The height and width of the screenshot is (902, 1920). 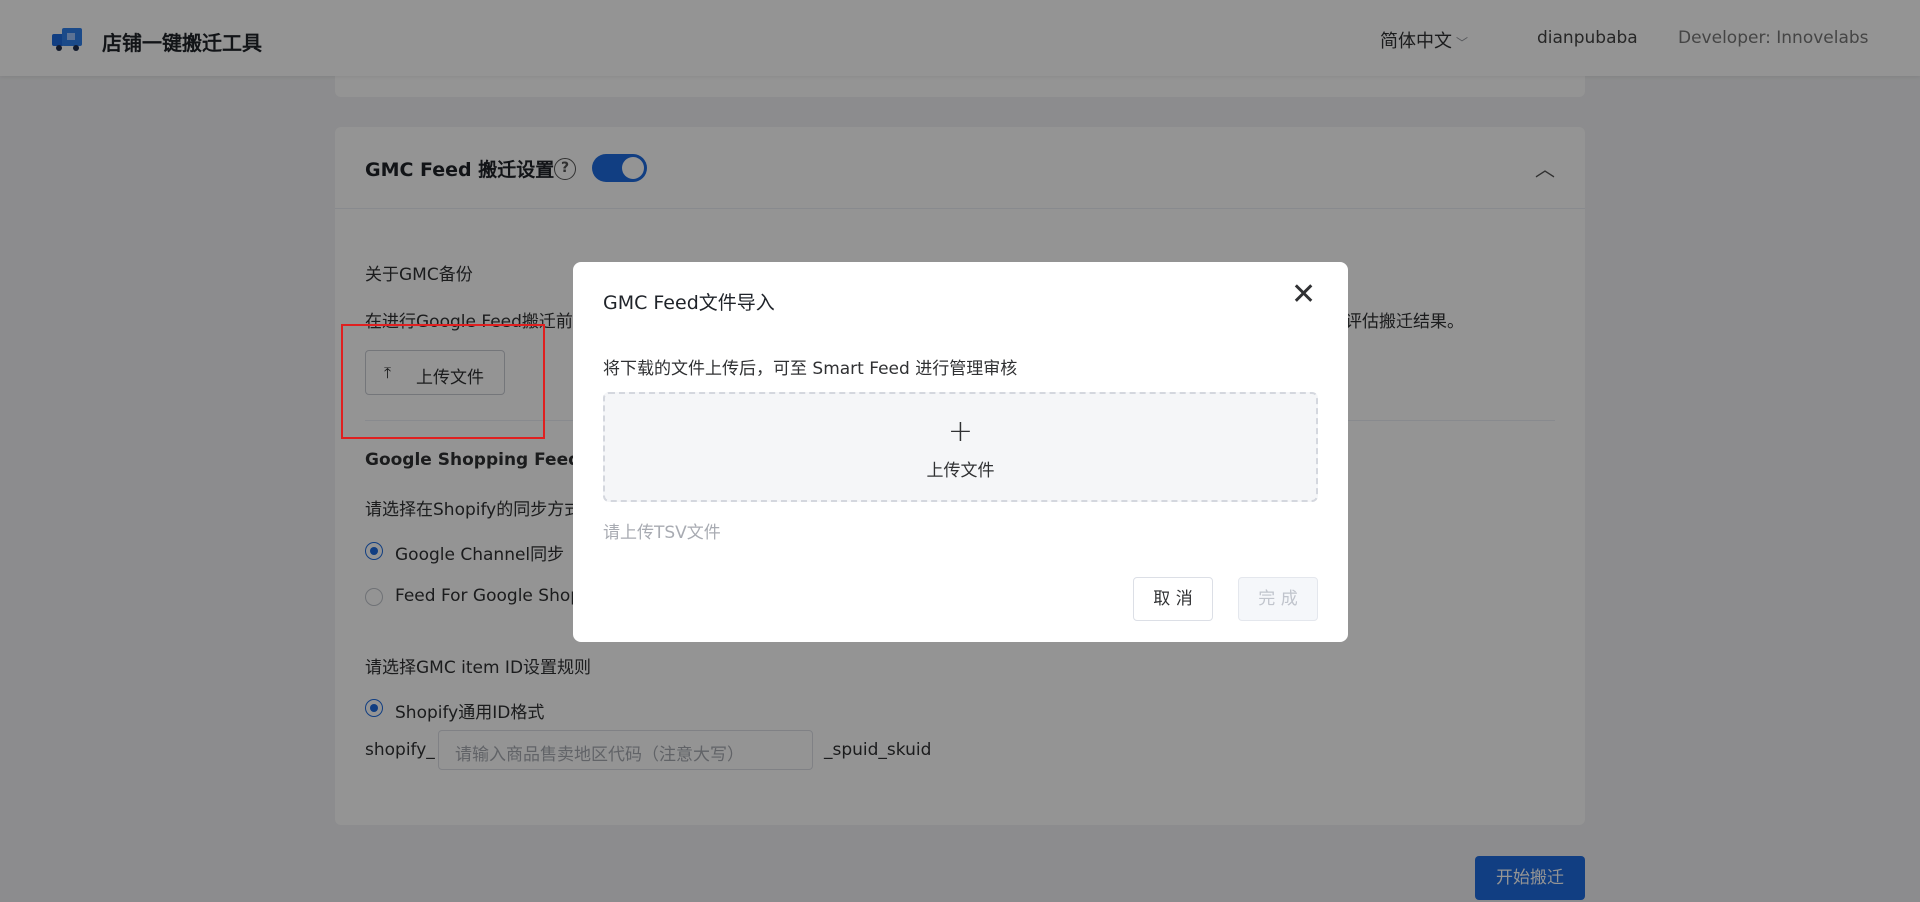 What do you see at coordinates (1278, 599) in the screenshot?
I see `done-button: 完 成` at bounding box center [1278, 599].